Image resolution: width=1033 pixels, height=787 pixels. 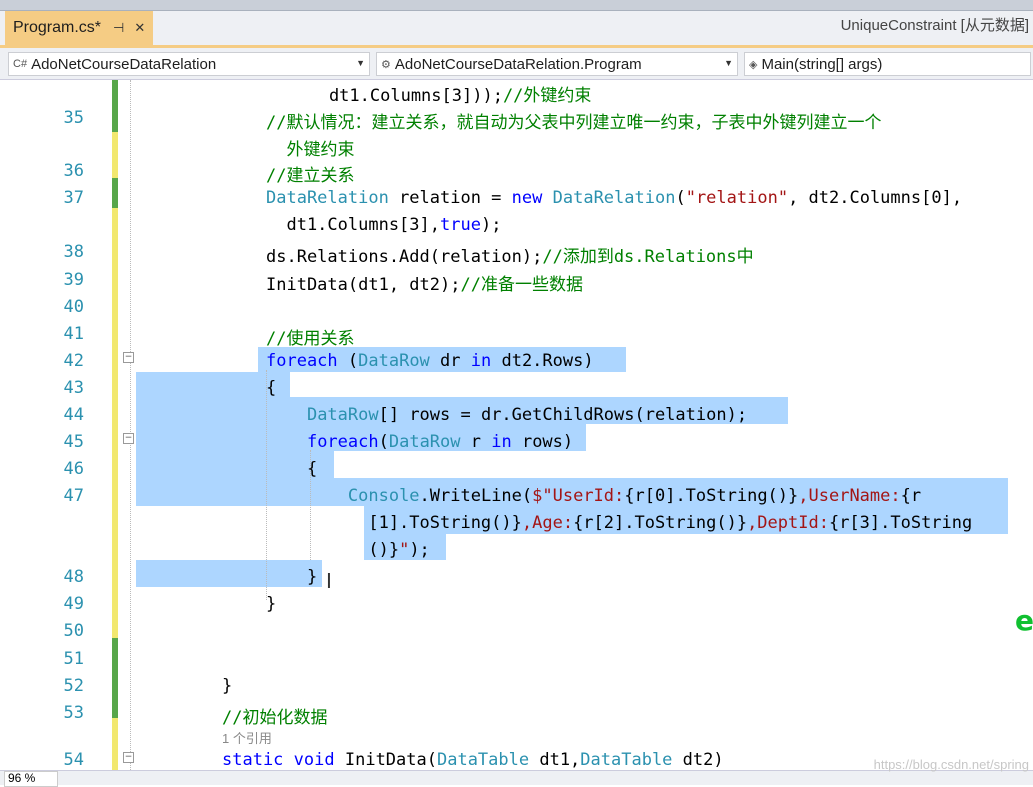 I want to click on code-token: //添加到ds.Relations中, so click(x=648, y=257).